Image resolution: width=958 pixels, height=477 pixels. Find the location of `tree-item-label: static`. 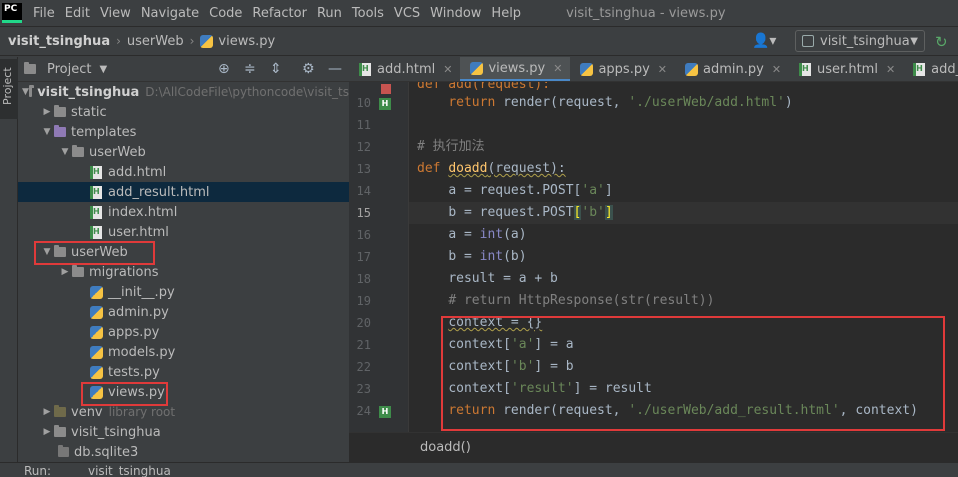

tree-item-label: static is located at coordinates (89, 112).